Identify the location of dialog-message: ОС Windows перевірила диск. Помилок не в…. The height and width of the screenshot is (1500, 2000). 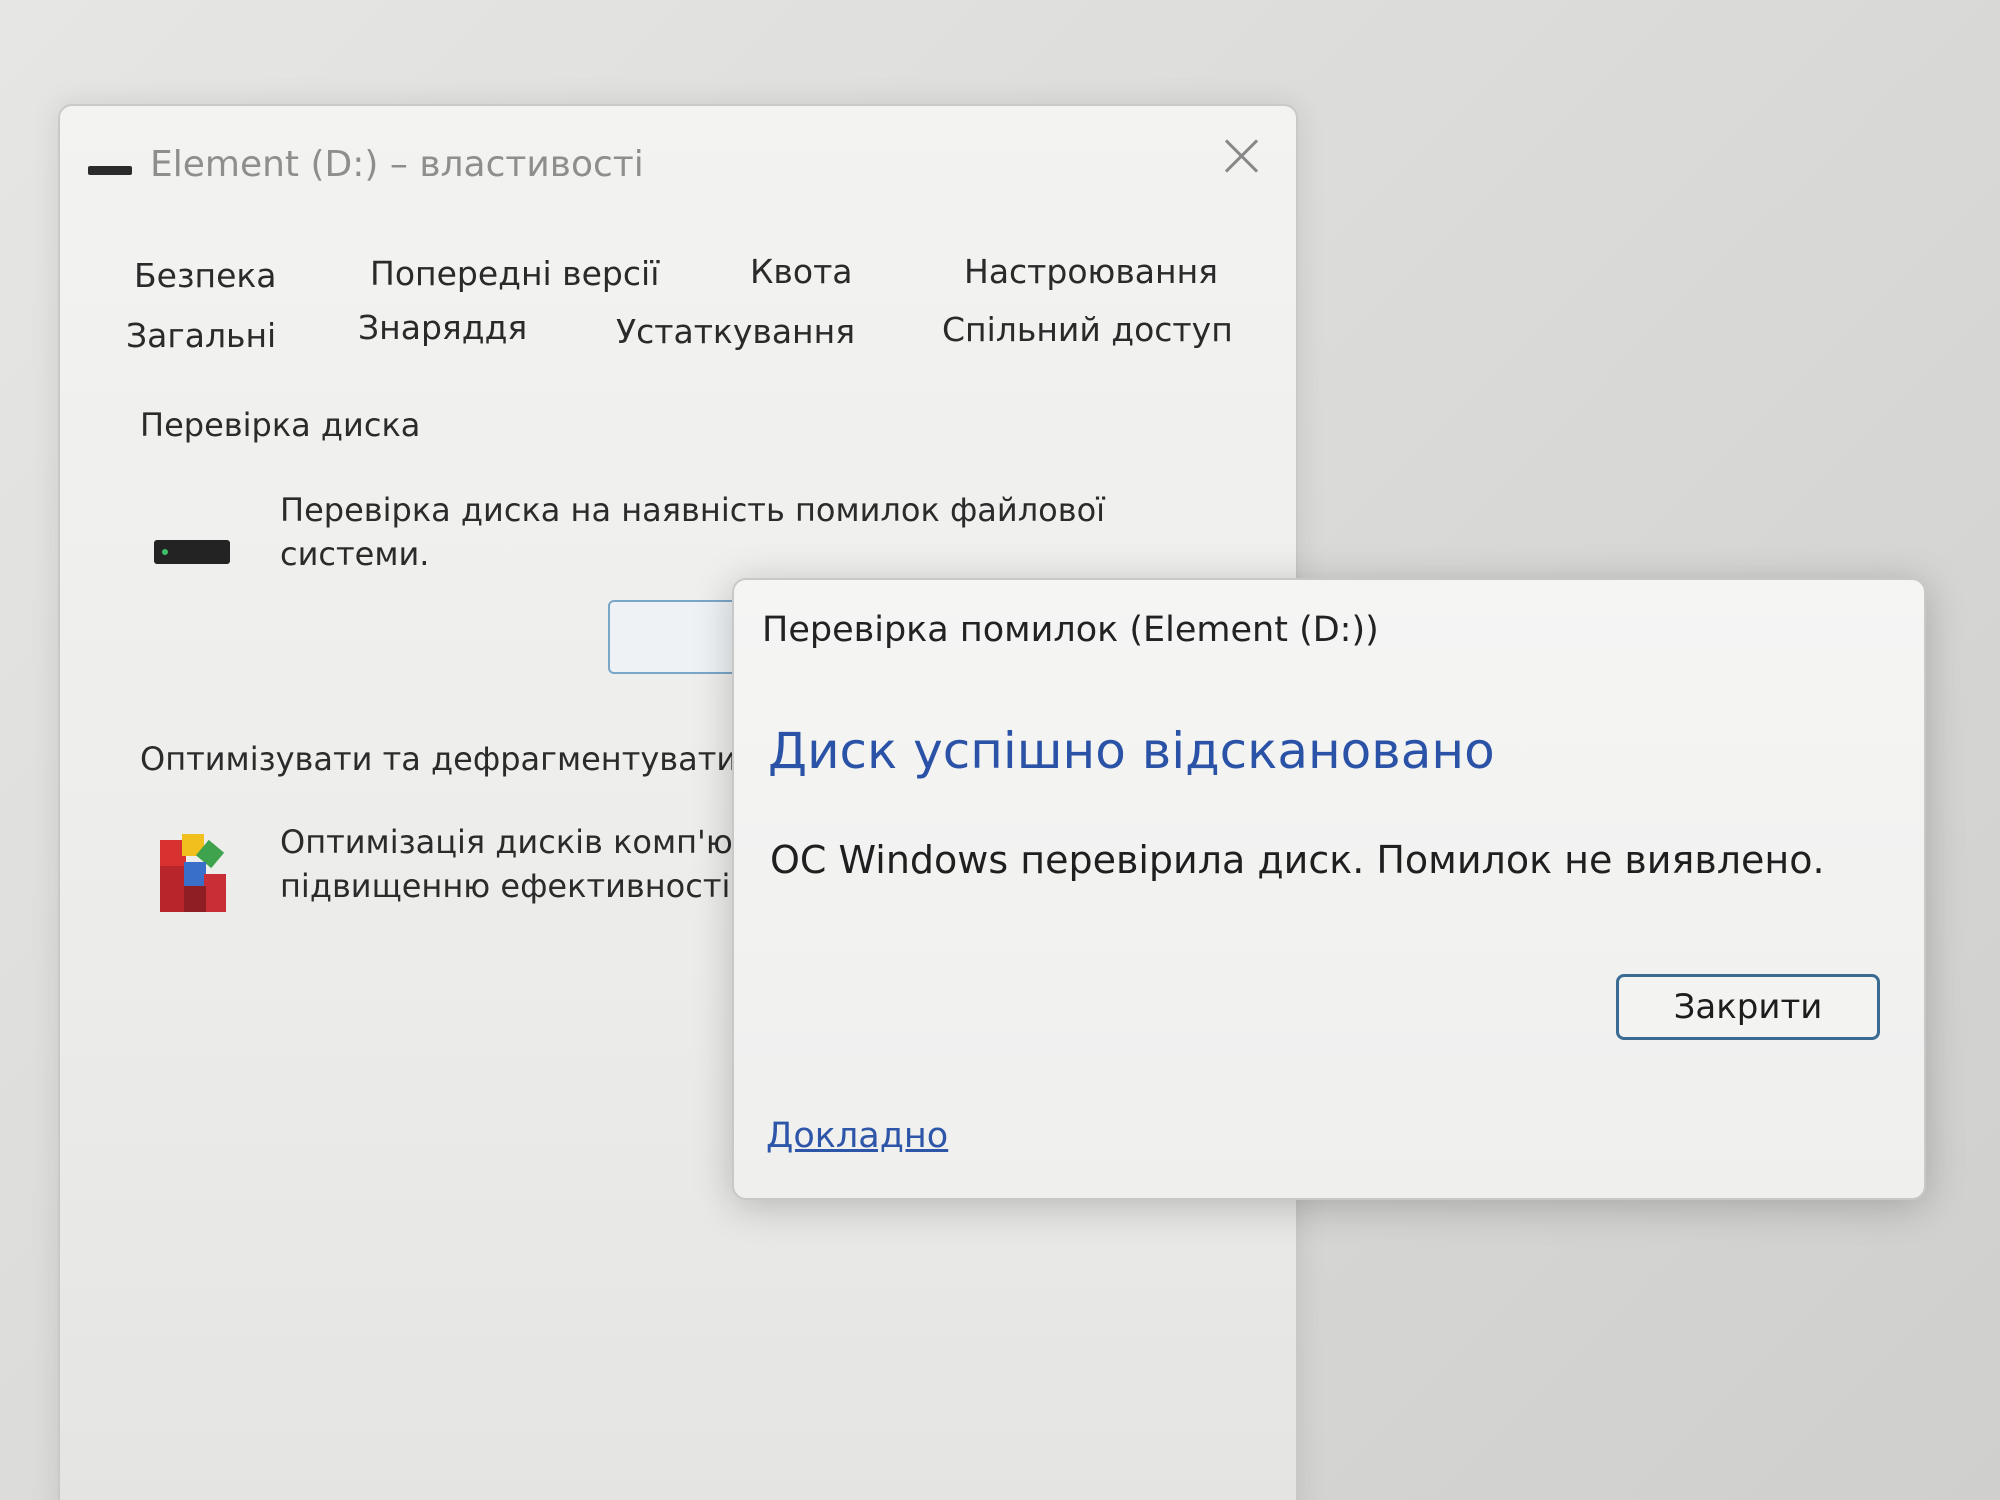
(1297, 860).